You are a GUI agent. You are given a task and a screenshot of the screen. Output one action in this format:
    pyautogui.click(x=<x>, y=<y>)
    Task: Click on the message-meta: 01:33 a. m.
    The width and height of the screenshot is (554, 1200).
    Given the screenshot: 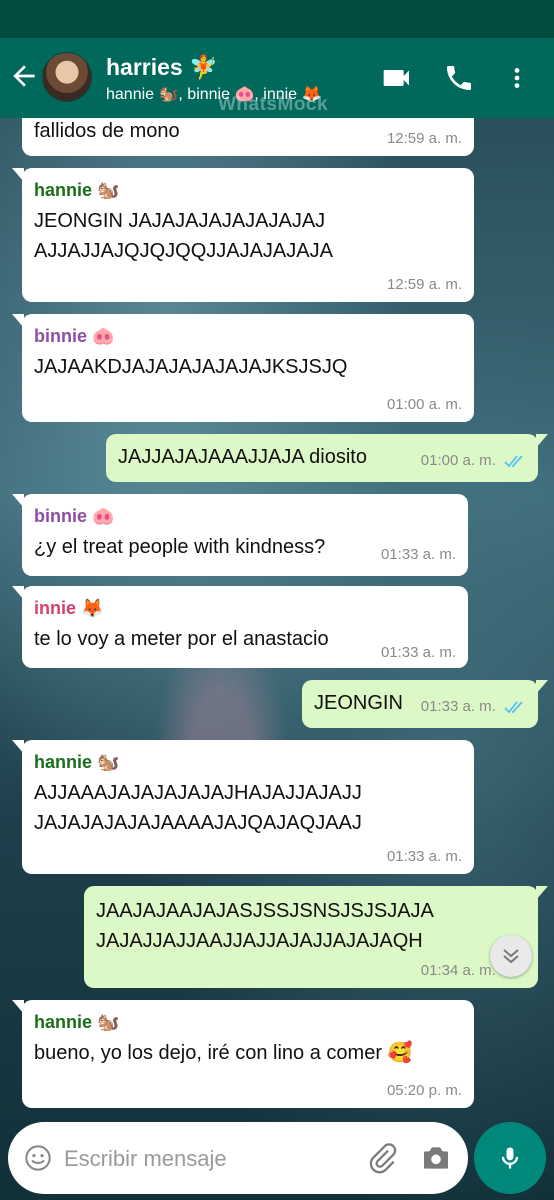 What is the action you would take?
    pyautogui.click(x=473, y=707)
    